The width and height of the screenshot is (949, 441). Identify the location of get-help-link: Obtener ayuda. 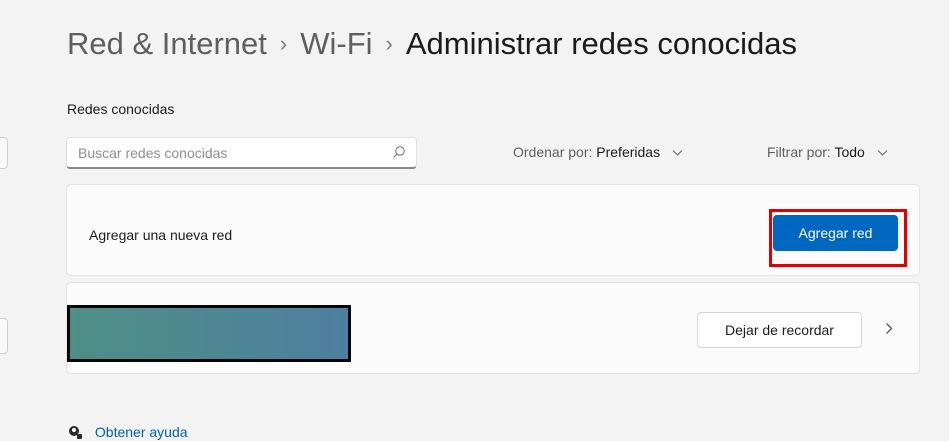
(141, 432).